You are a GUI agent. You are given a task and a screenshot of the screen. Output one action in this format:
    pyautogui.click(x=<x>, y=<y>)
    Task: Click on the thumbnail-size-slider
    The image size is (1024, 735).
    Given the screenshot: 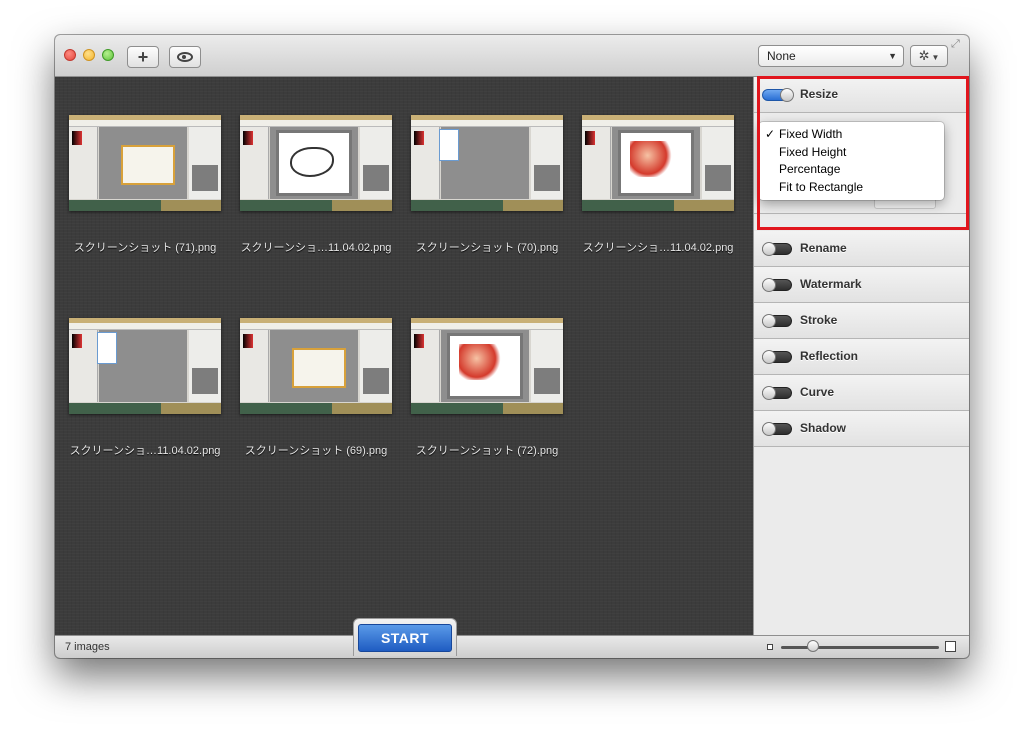 What is the action you would take?
    pyautogui.click(x=860, y=647)
    